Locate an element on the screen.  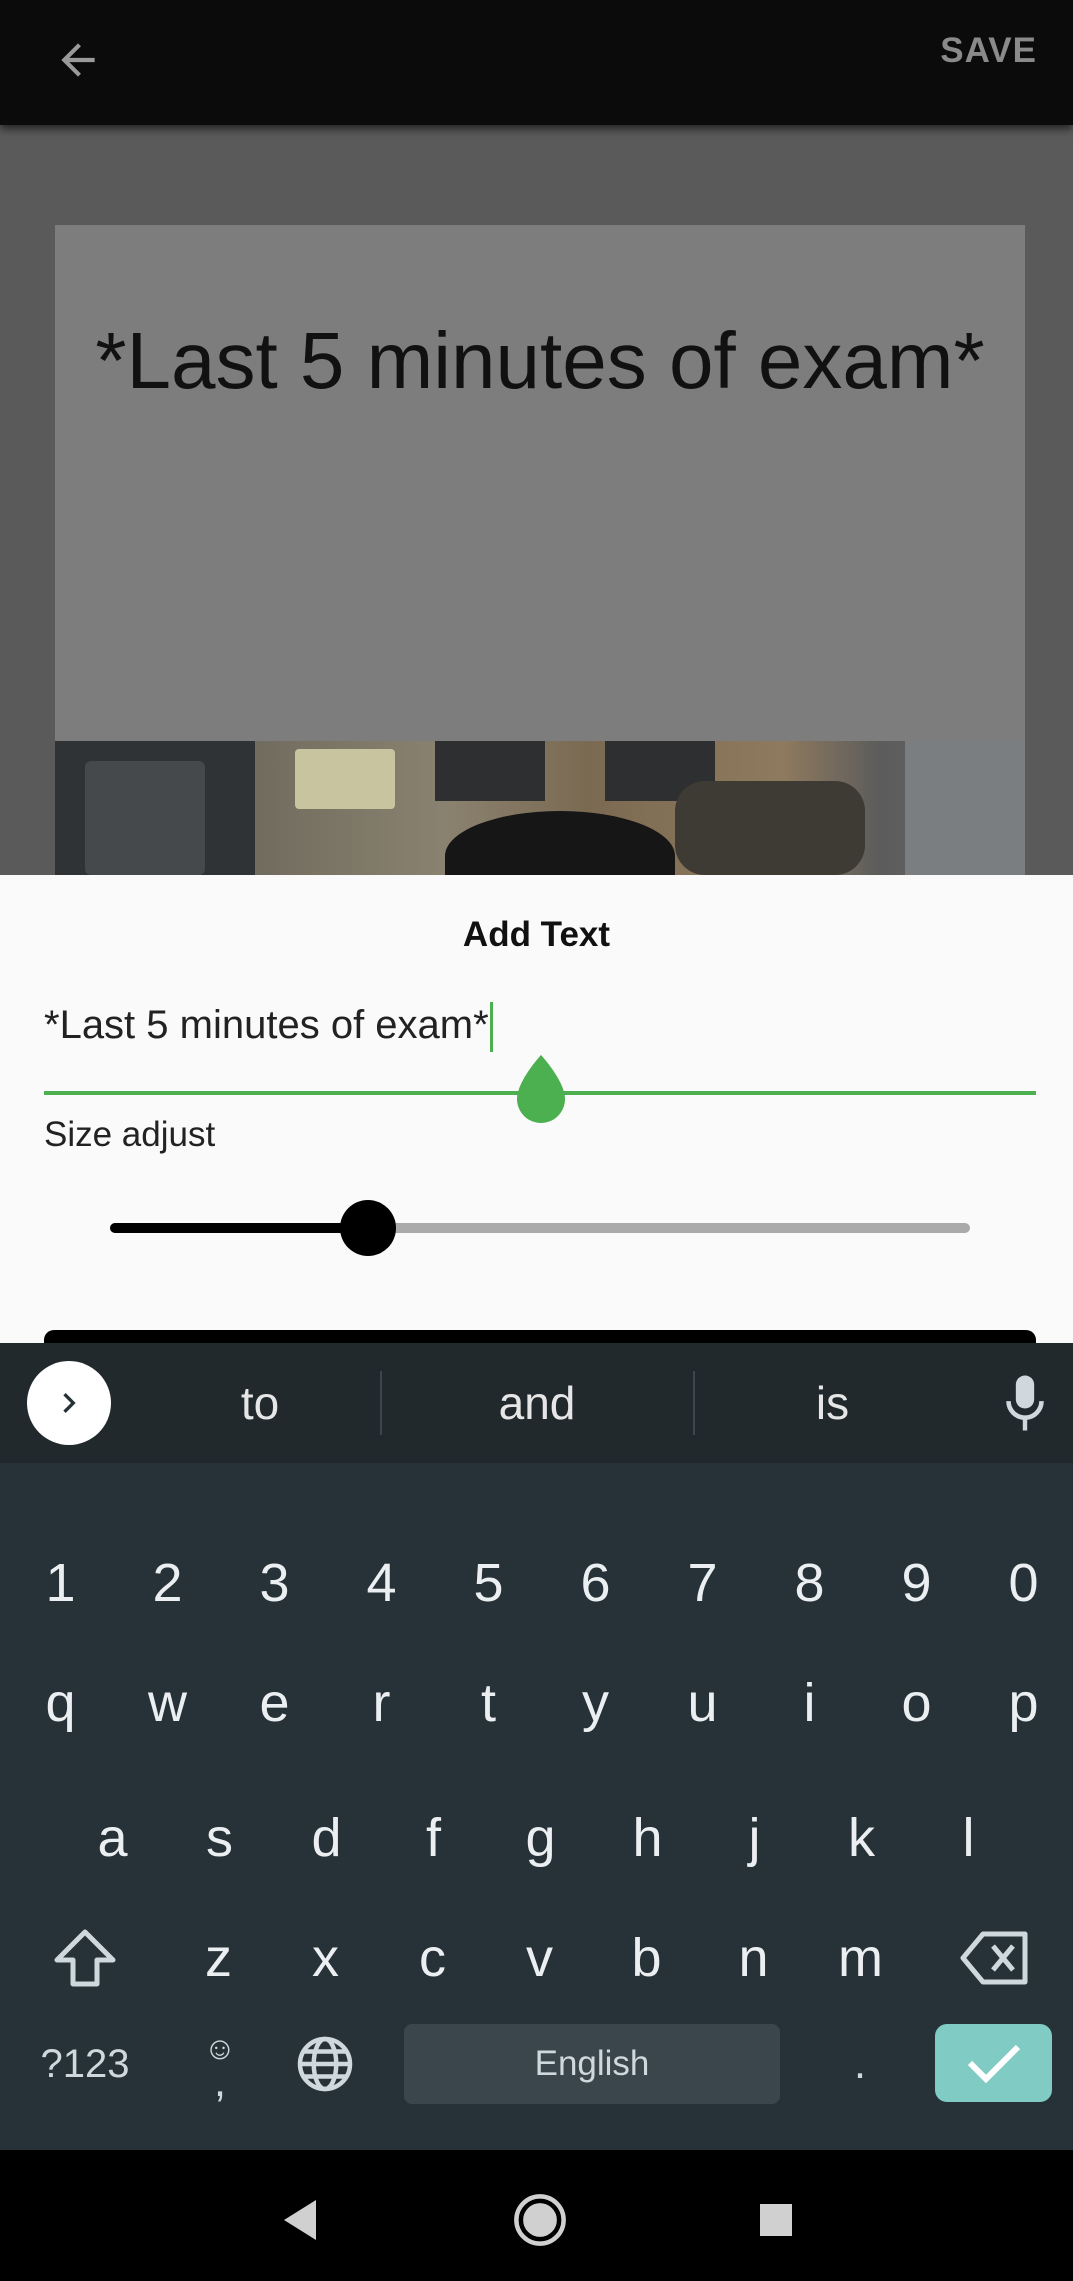
size-slider-thumb is located at coordinates (368, 1228).